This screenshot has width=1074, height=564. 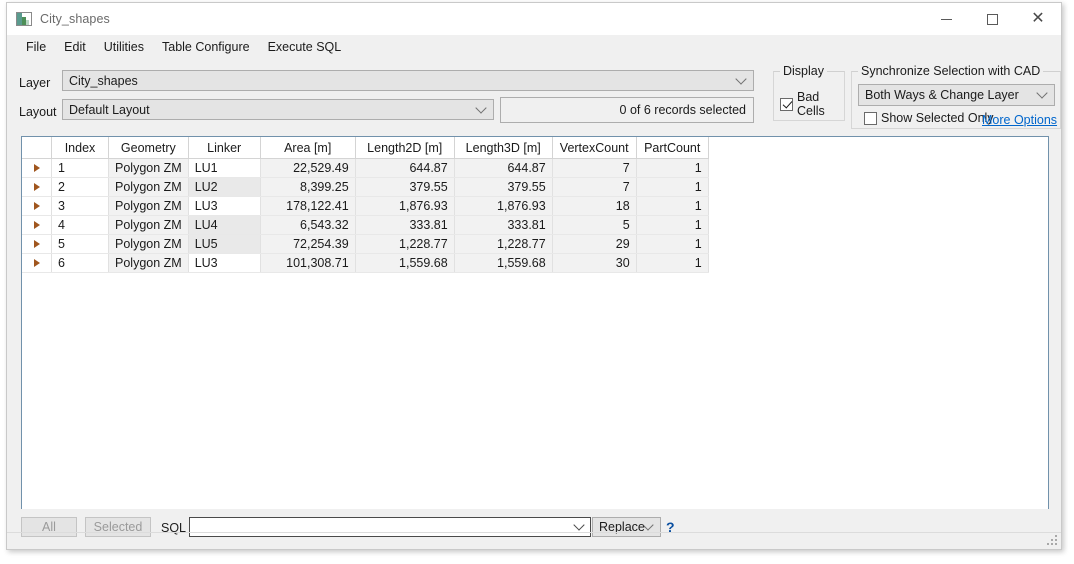 I want to click on cell-area: 101,308.71, so click(x=308, y=263).